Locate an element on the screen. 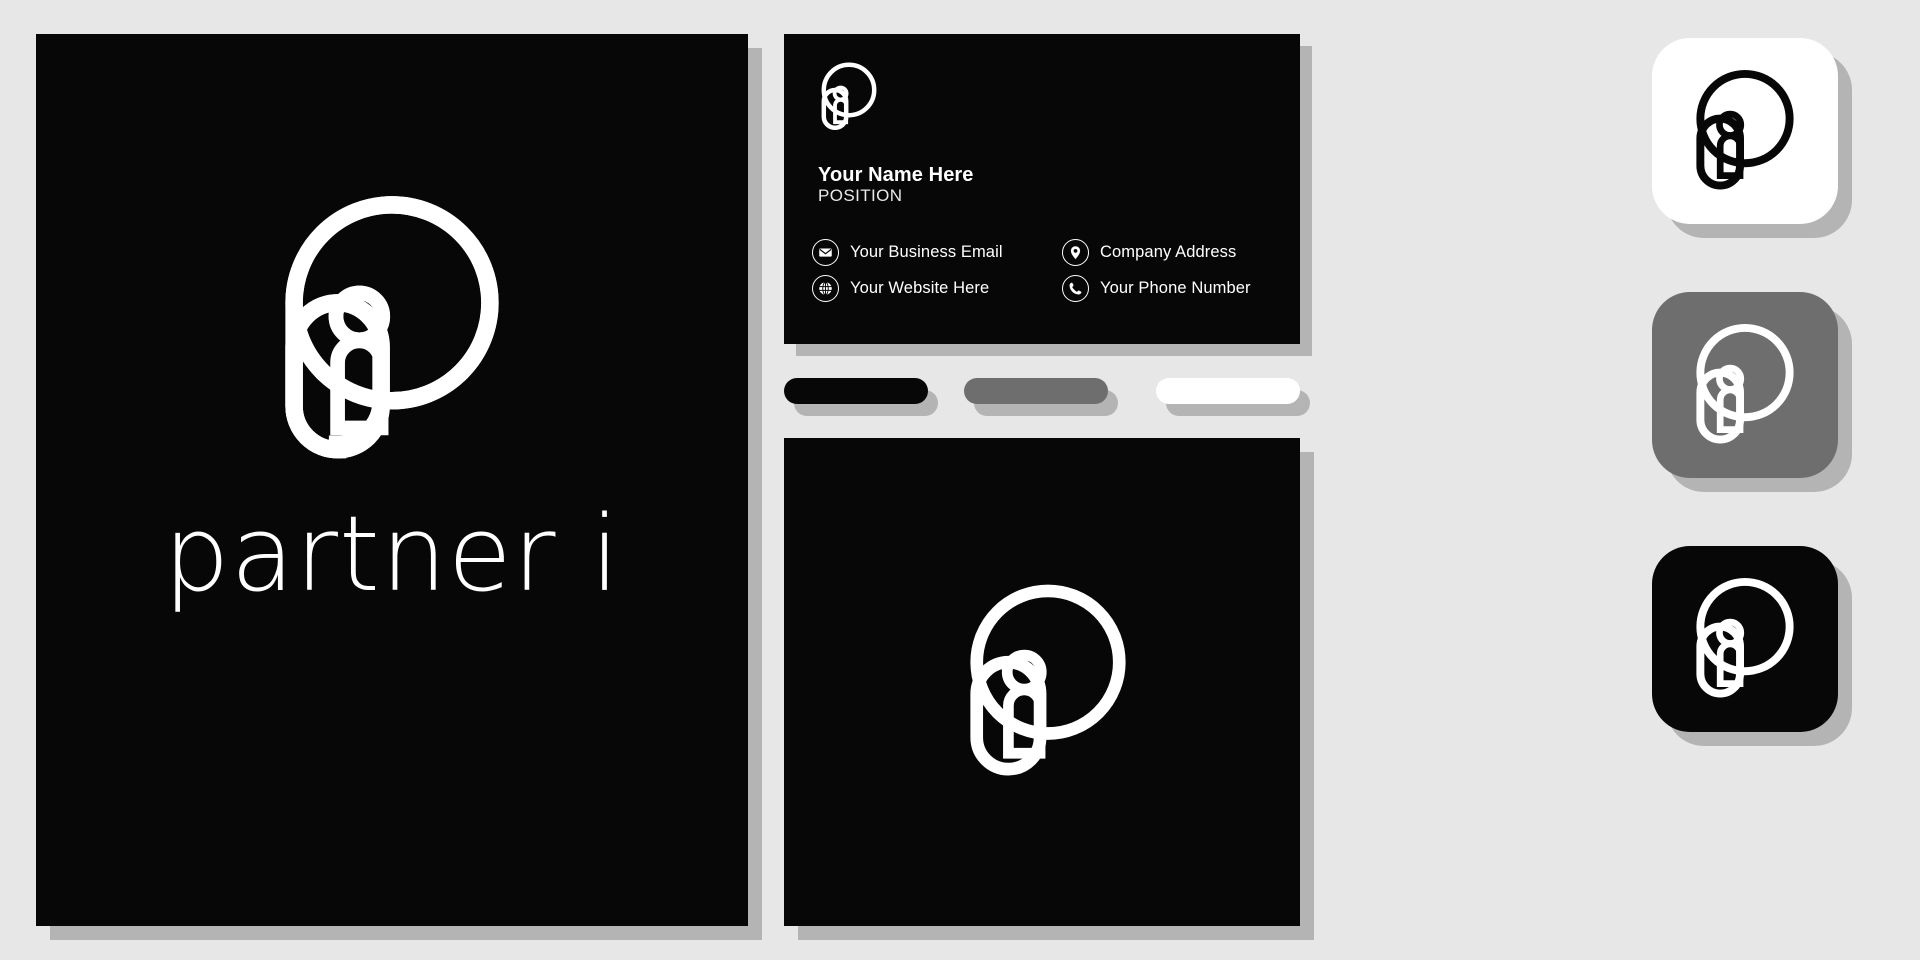 This screenshot has width=1920, height=960. phone-icon is located at coordinates (1075, 288).